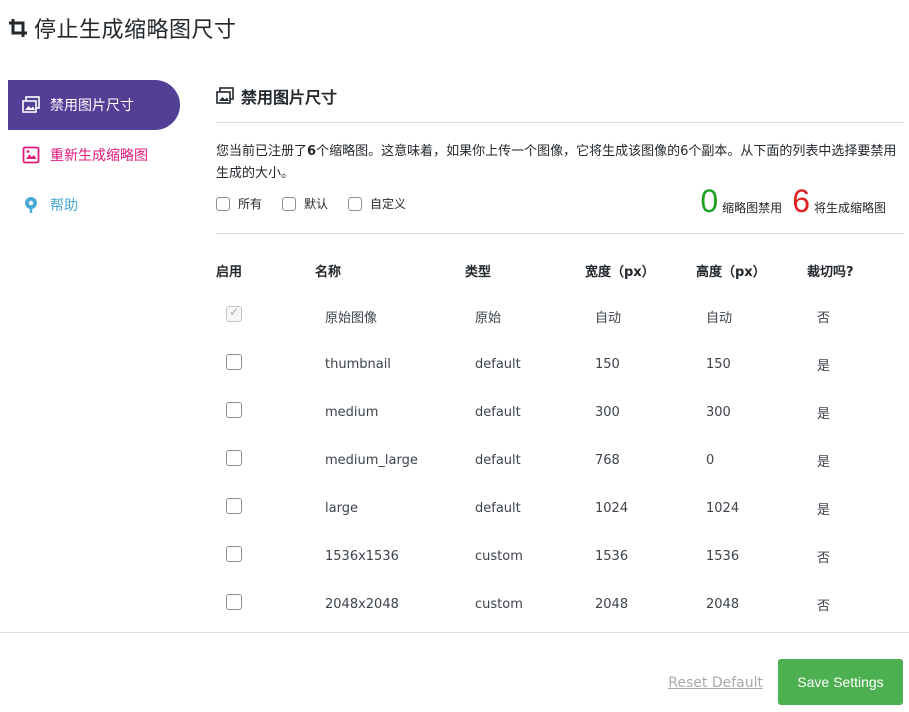 The height and width of the screenshot is (712, 909). I want to click on section-title-text: 禁用图片尺寸, so click(289, 97).